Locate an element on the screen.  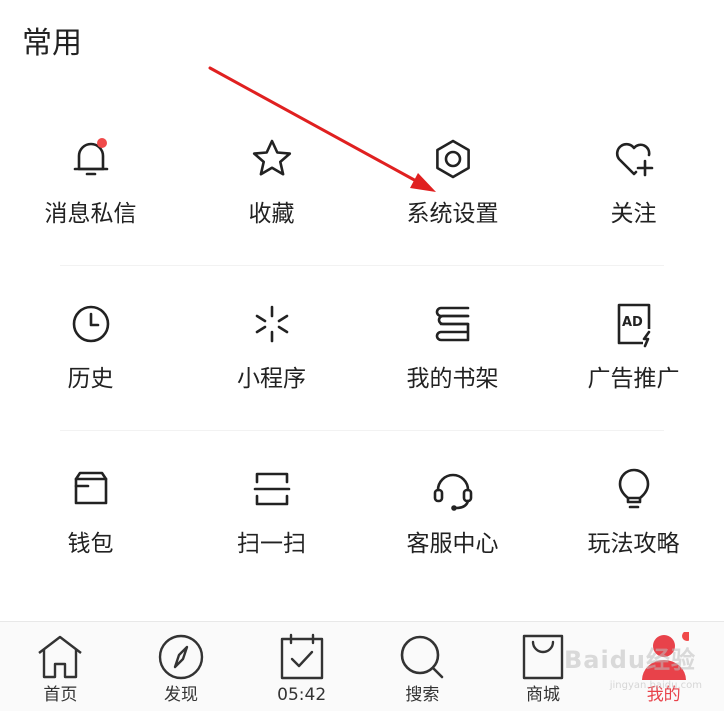
grid-item-label: 钱包 is located at coordinates (90, 544).